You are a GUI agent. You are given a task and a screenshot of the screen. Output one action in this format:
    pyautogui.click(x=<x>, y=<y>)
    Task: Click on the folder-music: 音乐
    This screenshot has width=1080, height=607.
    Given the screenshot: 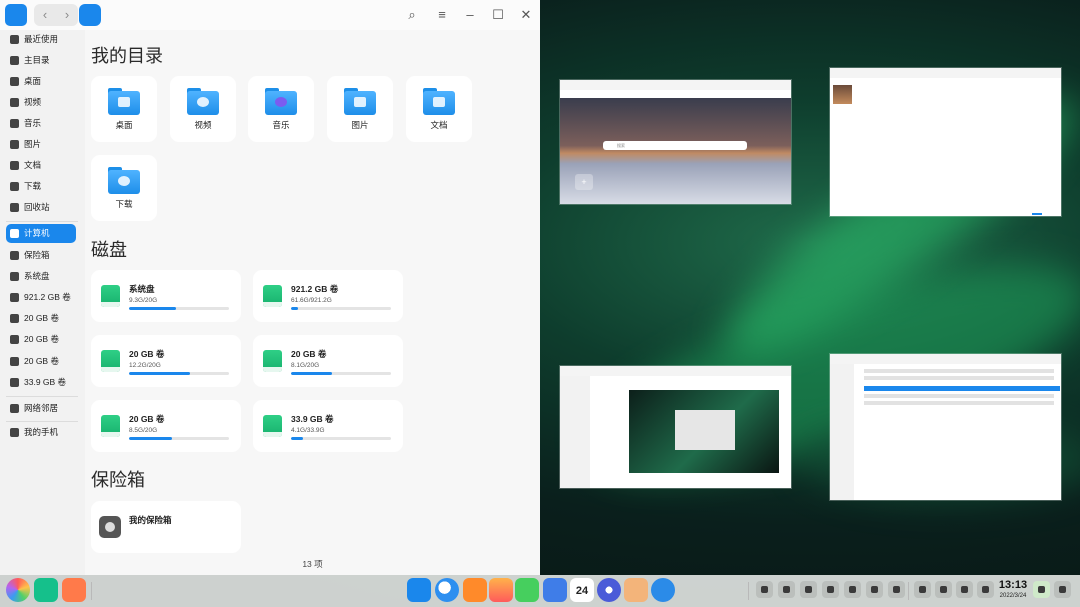 What is the action you would take?
    pyautogui.click(x=281, y=109)
    